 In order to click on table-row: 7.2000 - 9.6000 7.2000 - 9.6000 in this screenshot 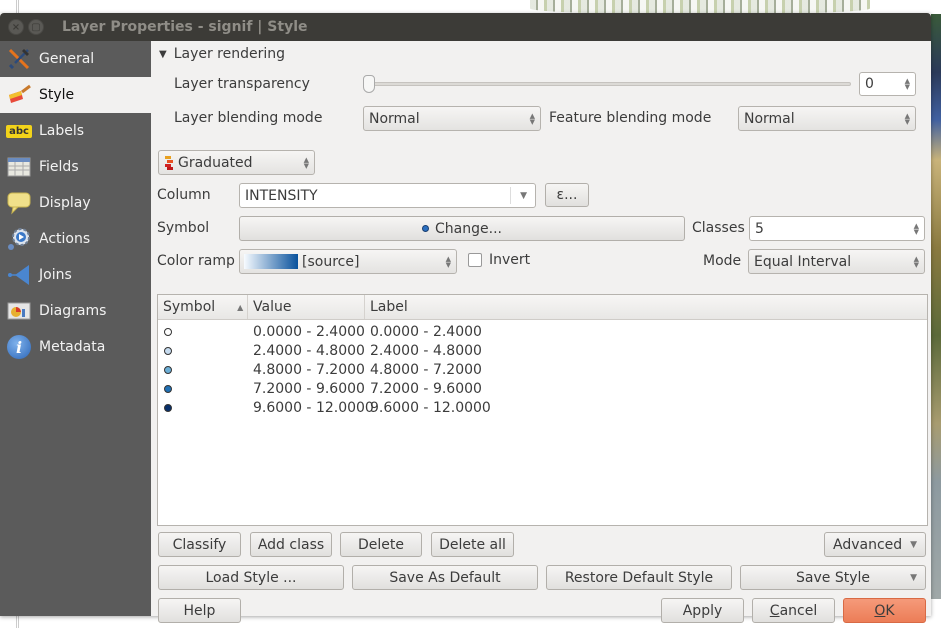, I will do `click(542, 388)`.